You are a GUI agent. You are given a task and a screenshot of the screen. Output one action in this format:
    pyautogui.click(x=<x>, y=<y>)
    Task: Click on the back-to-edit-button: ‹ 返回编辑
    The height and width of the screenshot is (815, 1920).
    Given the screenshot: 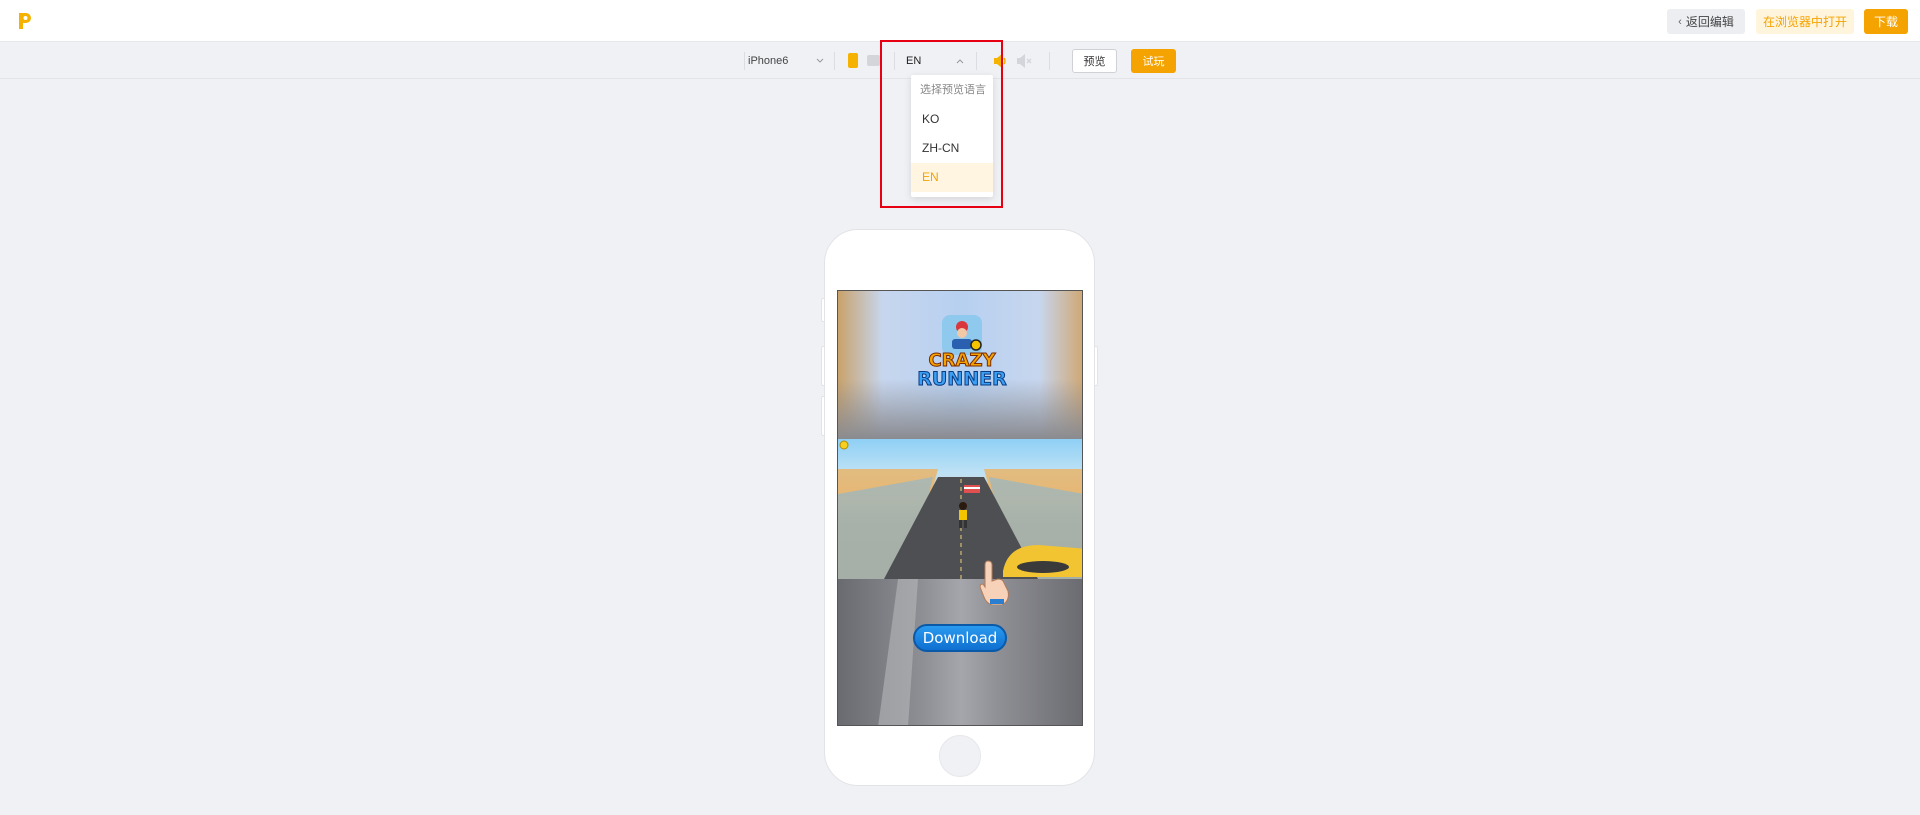 What is the action you would take?
    pyautogui.click(x=1706, y=21)
    